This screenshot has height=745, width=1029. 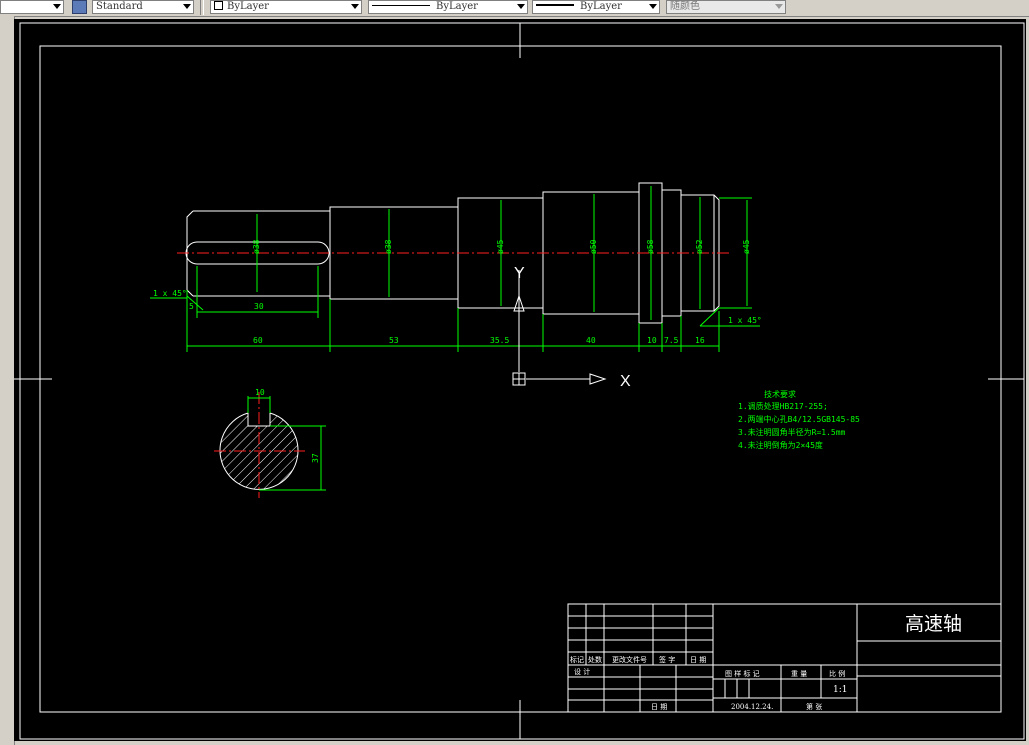 What do you see at coordinates (582, 671) in the screenshot?
I see `tb-design: 设 计` at bounding box center [582, 671].